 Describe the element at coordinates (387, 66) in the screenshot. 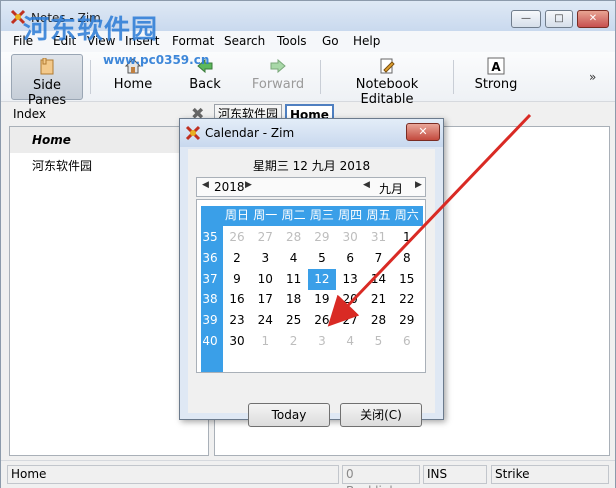

I see `pencil-edit-icon` at that location.